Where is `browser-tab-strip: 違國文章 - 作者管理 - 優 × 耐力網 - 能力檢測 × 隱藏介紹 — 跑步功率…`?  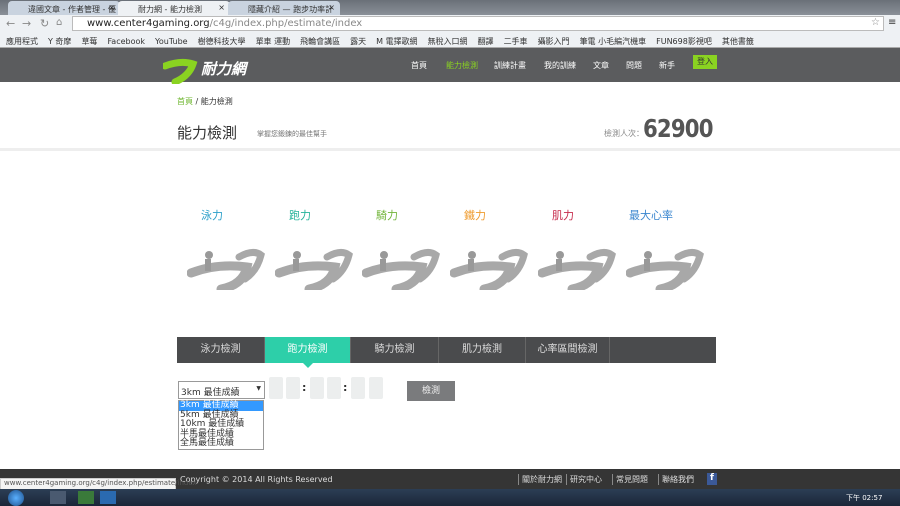
browser-tab-strip: 違國文章 - 作者管理 - 優 × 耐力網 - 能力檢測 × 隱藏介紹 — 跑步功率… is located at coordinates (450, 7).